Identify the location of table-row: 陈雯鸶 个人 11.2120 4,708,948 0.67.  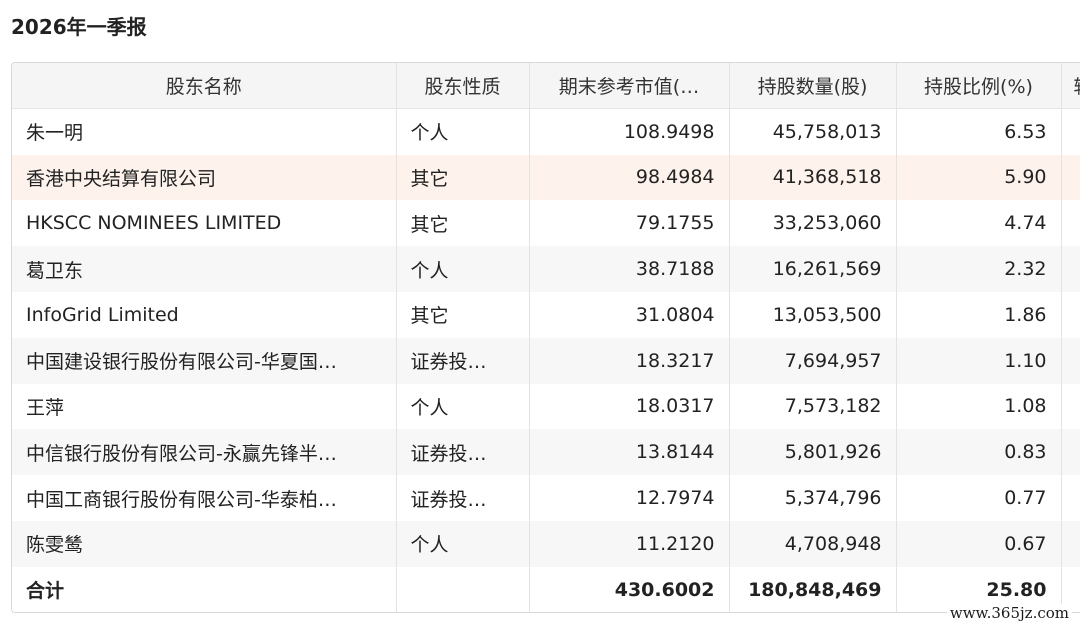
(546, 543).